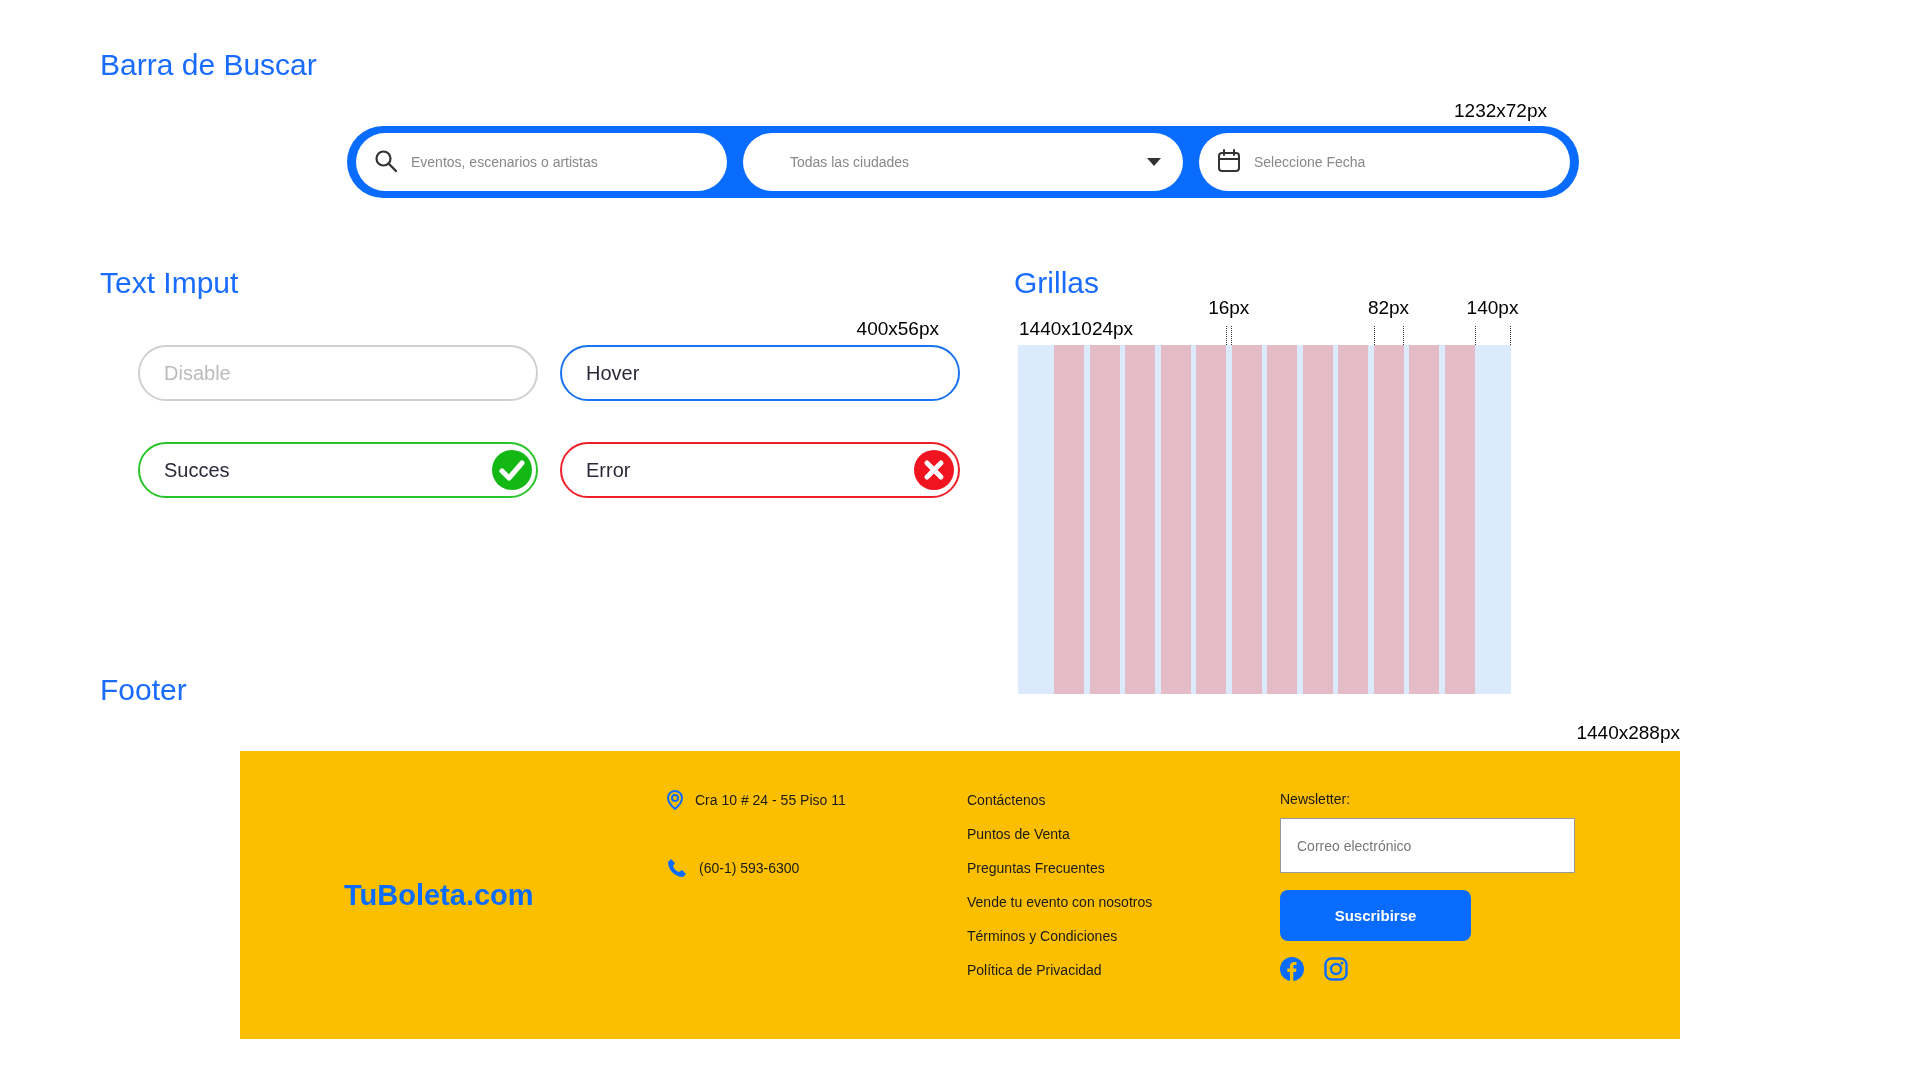  What do you see at coordinates (1492, 308) in the screenshot?
I see `measure-label: 140px` at bounding box center [1492, 308].